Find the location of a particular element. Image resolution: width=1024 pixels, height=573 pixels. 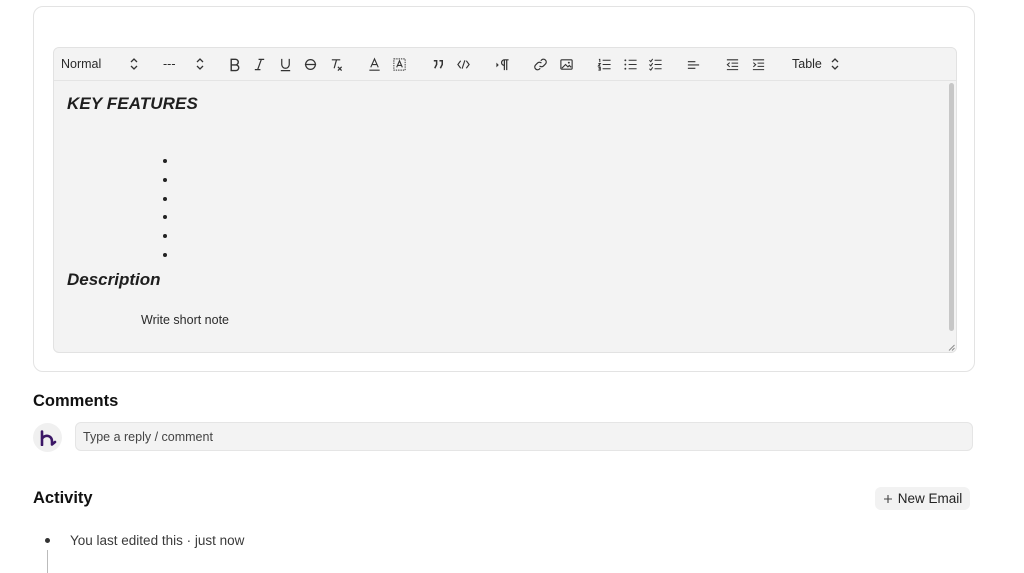

indent-button is located at coordinates (758, 64).